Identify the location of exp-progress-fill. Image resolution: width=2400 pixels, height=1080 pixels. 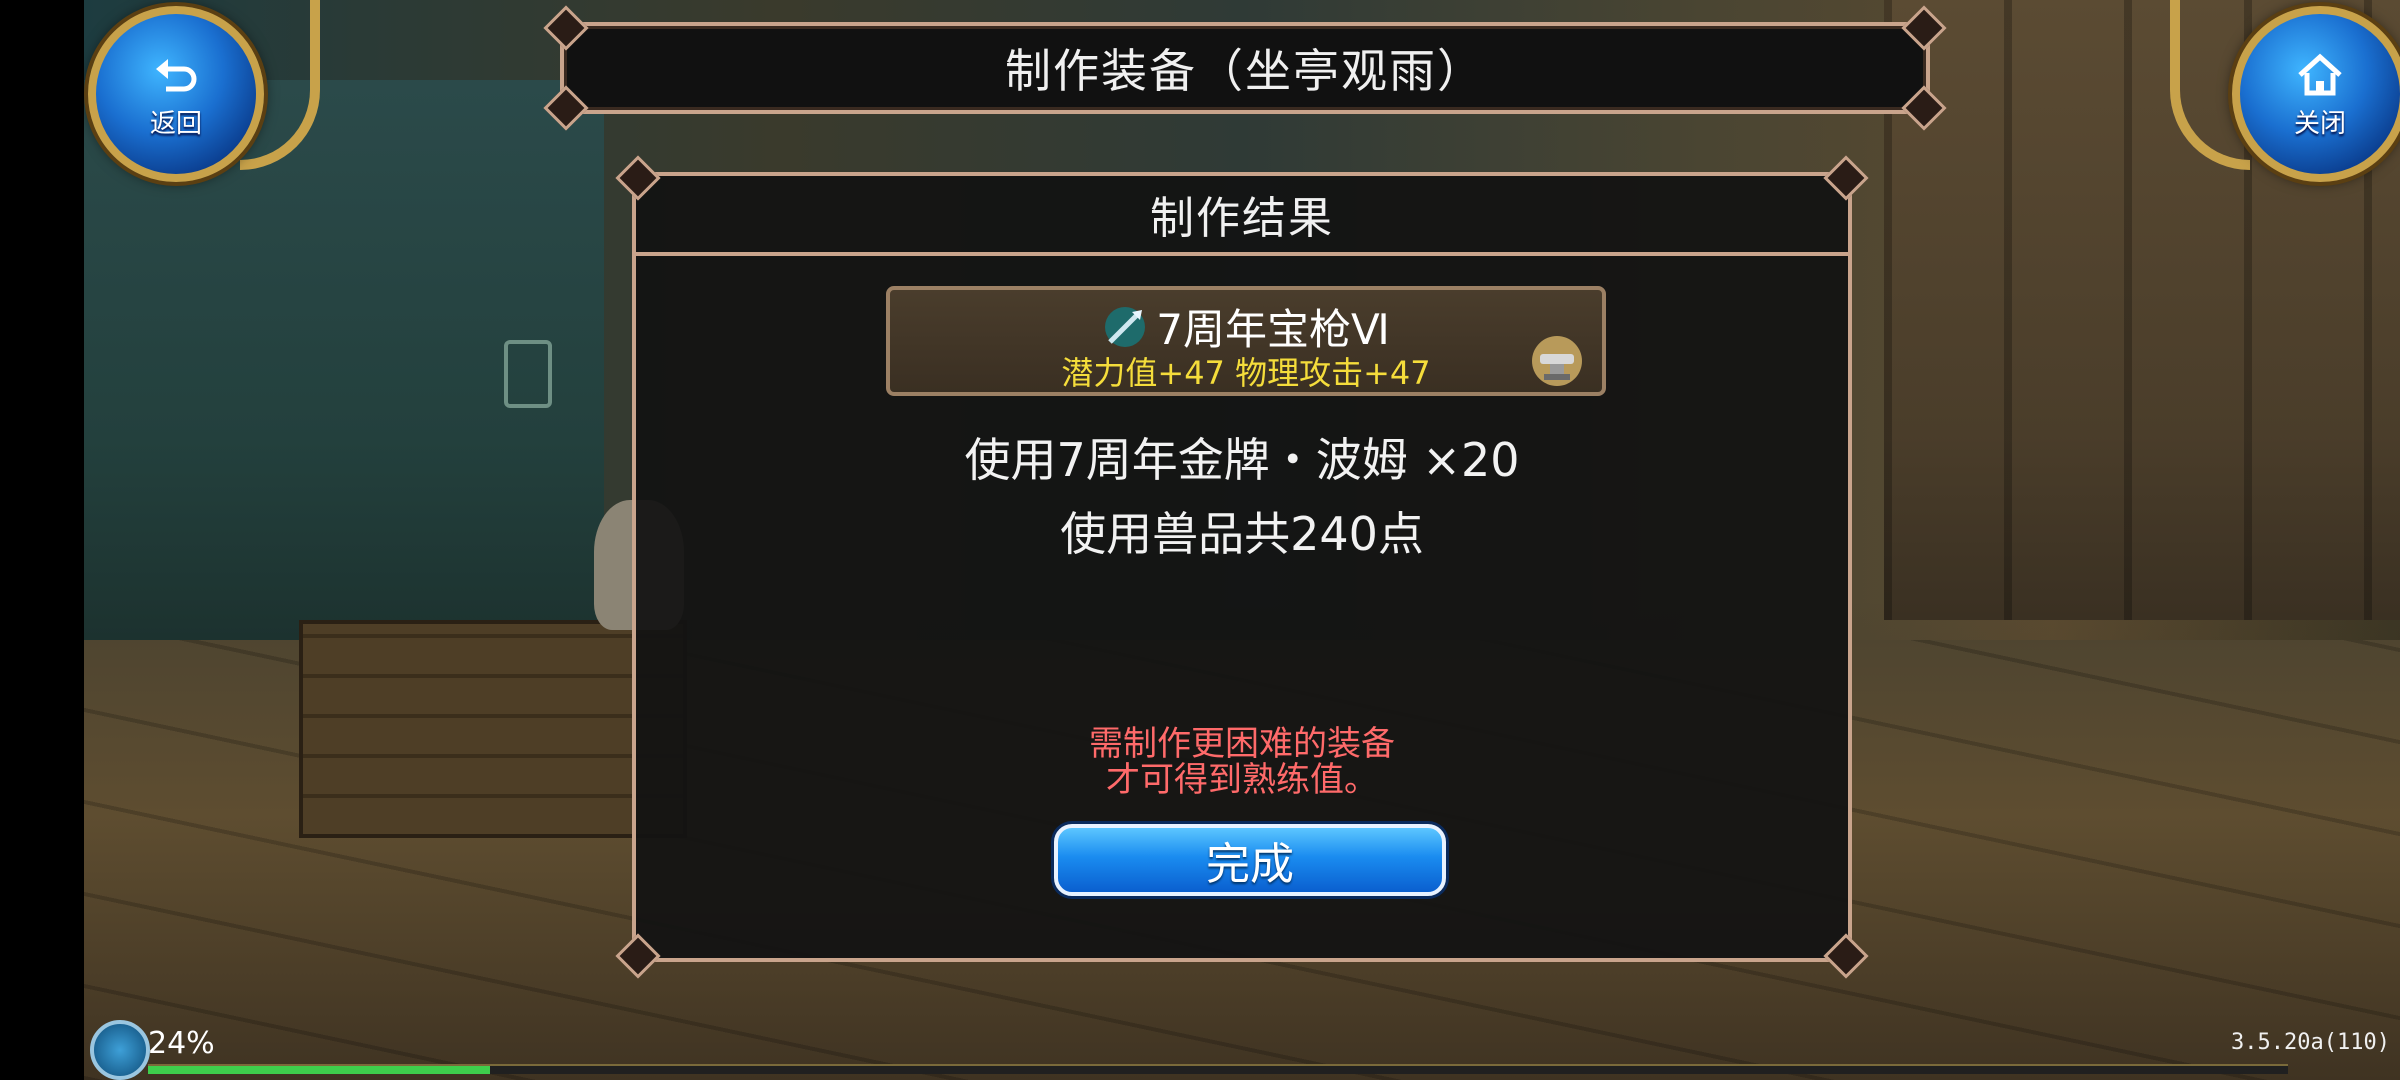
(319, 1070).